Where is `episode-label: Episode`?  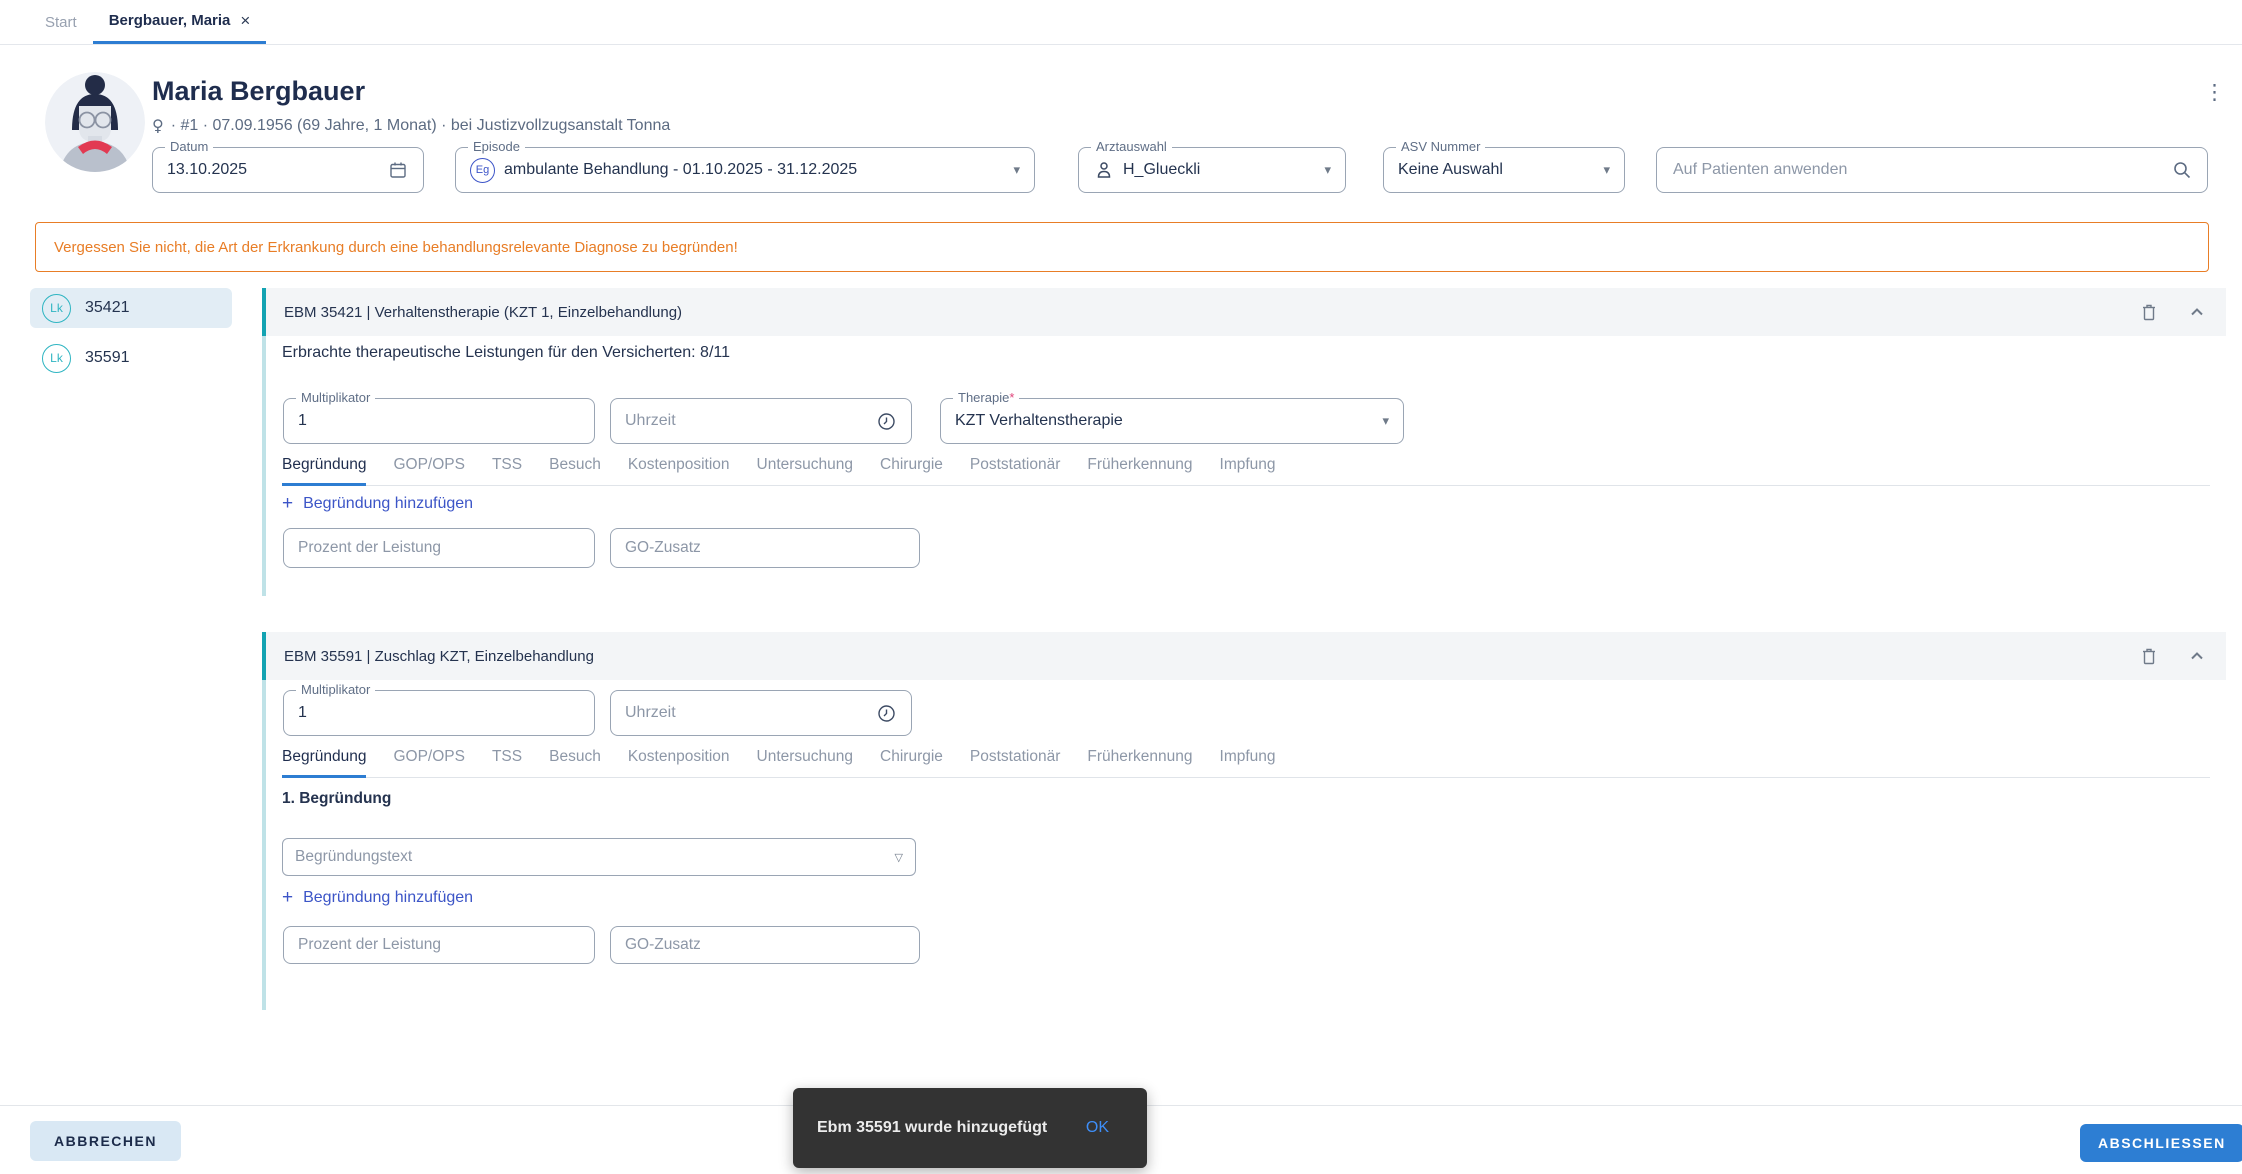 episode-label: Episode is located at coordinates (496, 146).